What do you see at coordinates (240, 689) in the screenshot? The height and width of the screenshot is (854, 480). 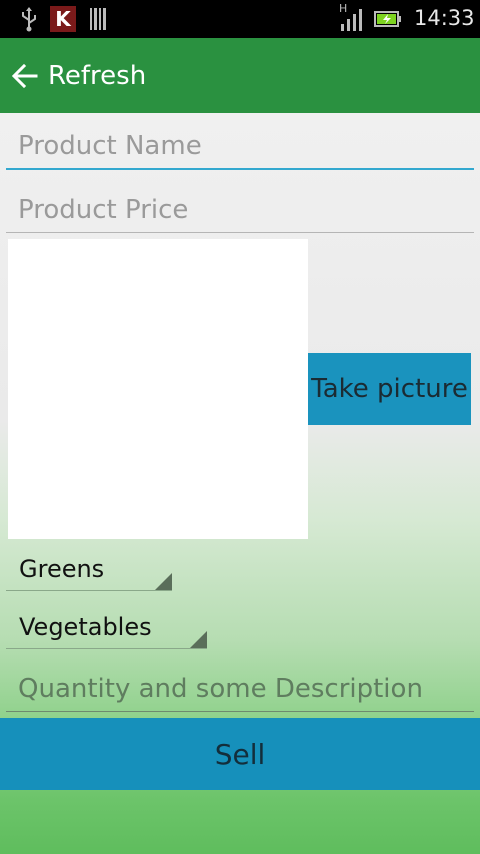 I see `description-input` at bounding box center [240, 689].